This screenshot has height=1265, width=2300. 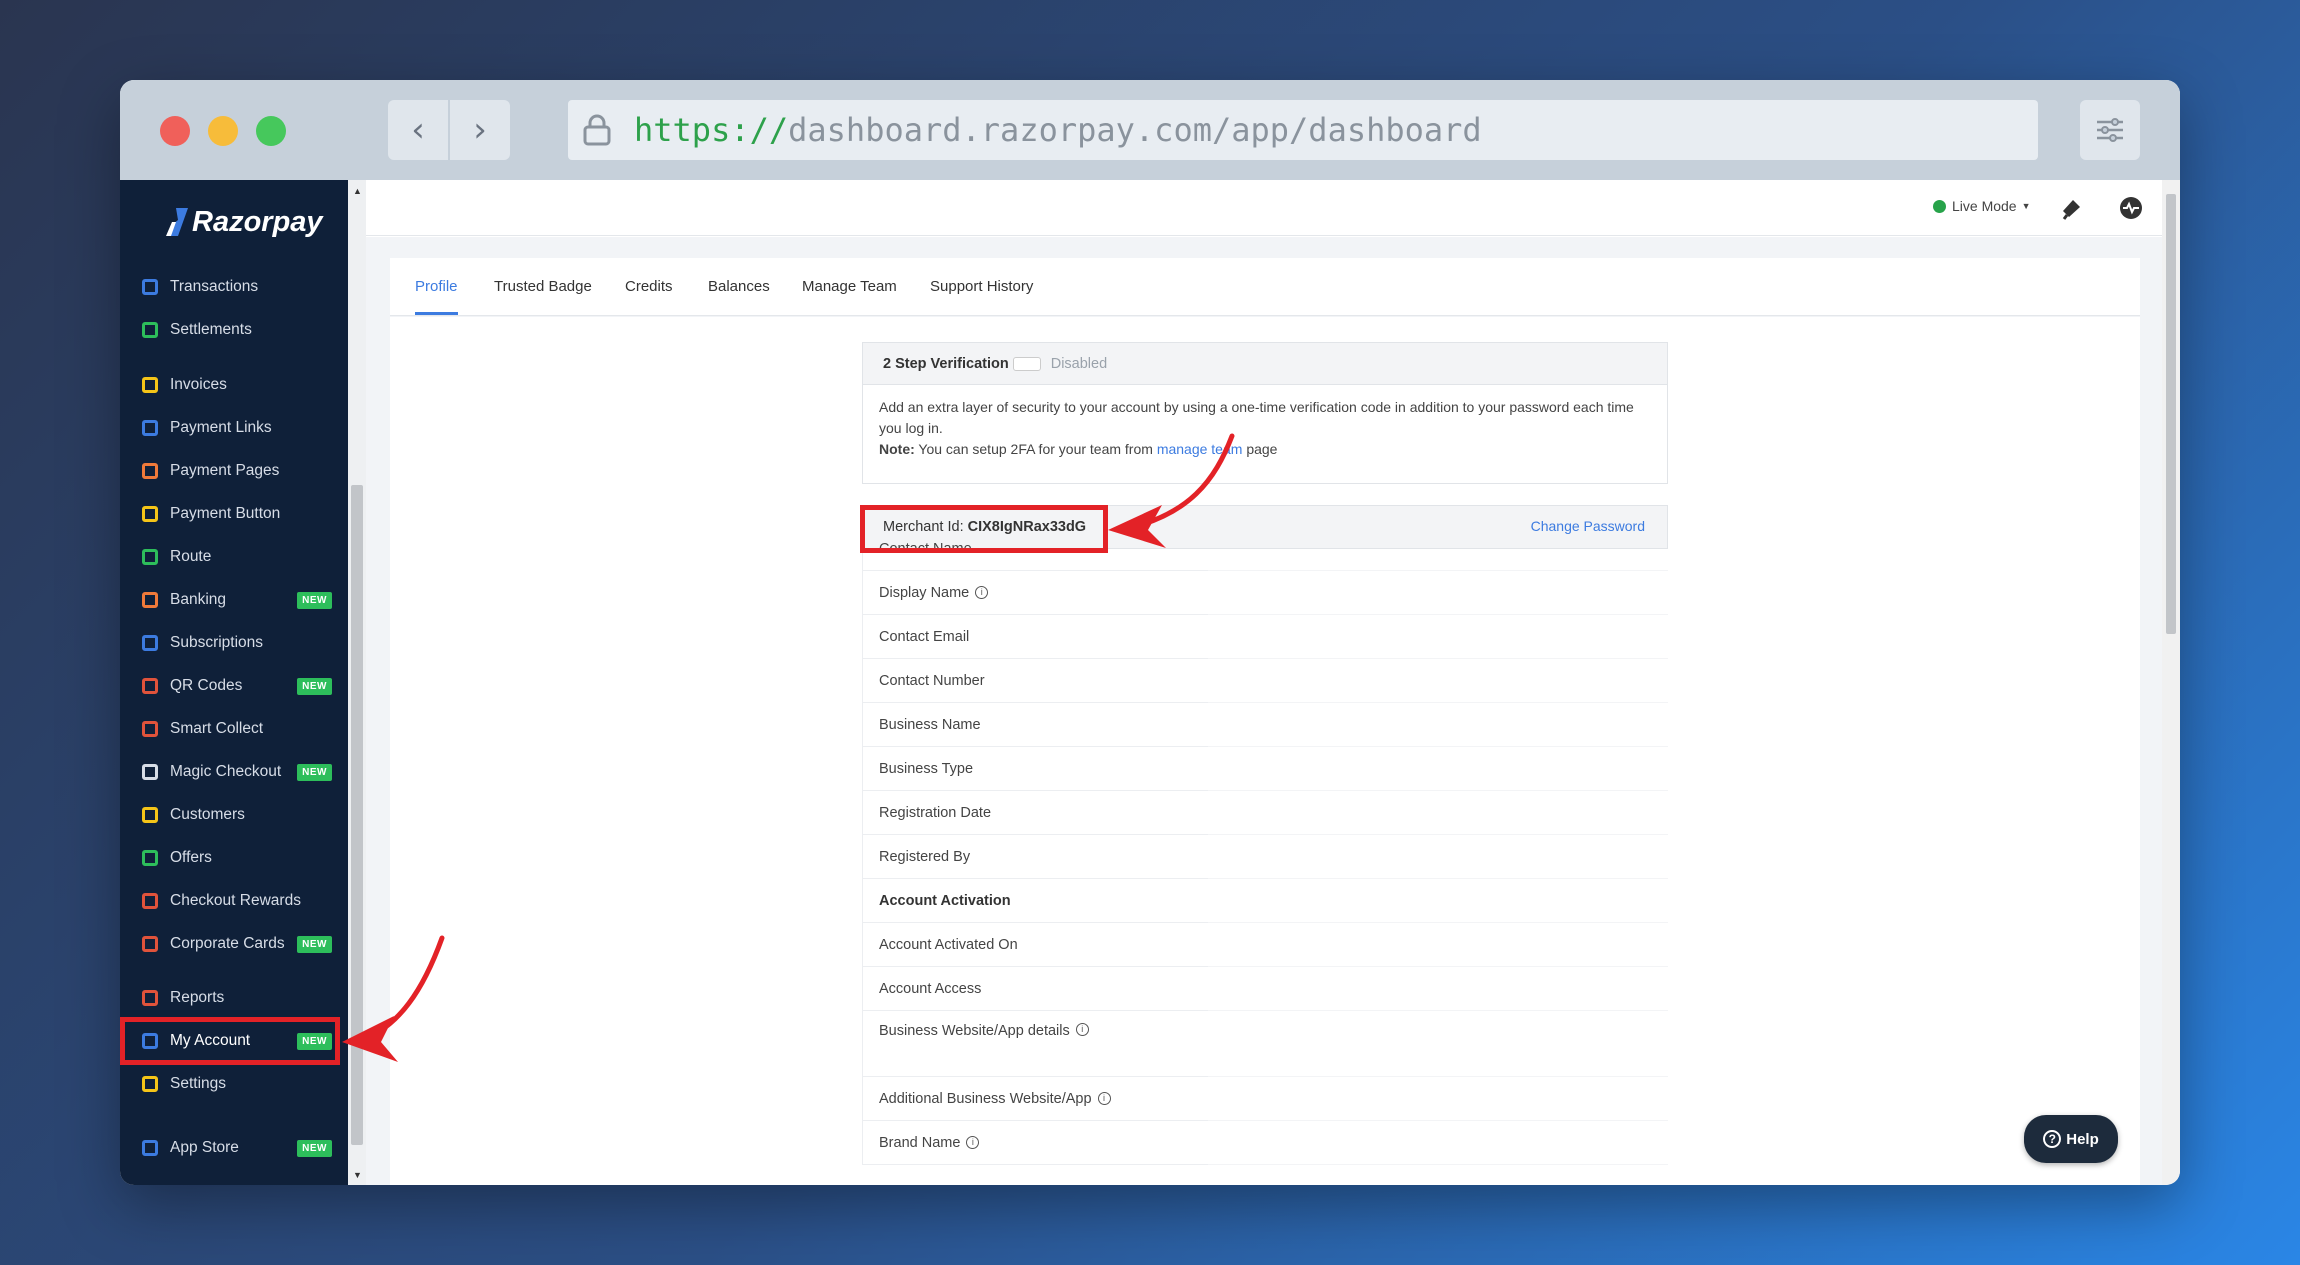 What do you see at coordinates (930, 724) in the screenshot?
I see `profile-row-label: Business Name` at bounding box center [930, 724].